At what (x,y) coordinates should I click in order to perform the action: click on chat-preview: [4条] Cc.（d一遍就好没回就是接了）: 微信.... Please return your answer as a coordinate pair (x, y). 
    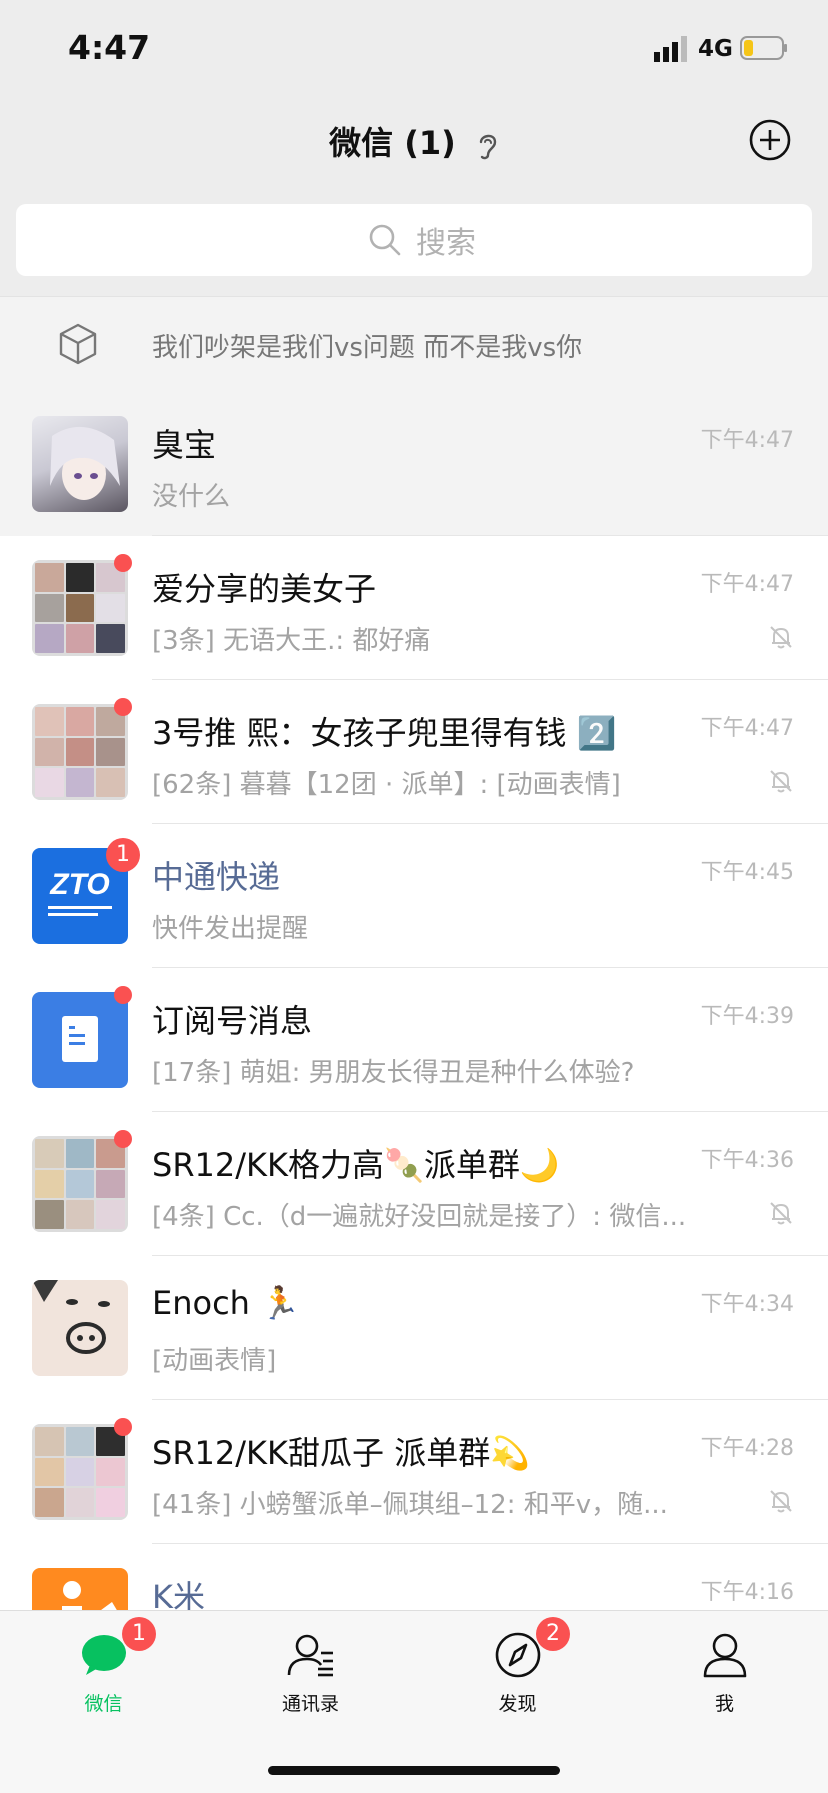
    Looking at the image, I should click on (419, 1217).